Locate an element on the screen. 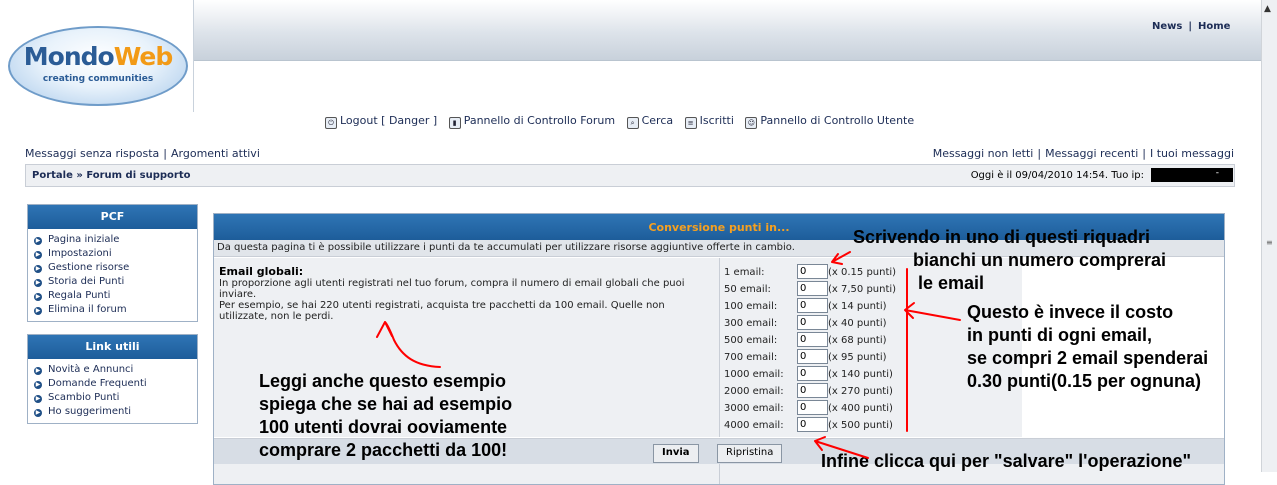 This screenshot has height=485, width=1277. forum-control-link: Pannello di Controllo Forum is located at coordinates (539, 120).